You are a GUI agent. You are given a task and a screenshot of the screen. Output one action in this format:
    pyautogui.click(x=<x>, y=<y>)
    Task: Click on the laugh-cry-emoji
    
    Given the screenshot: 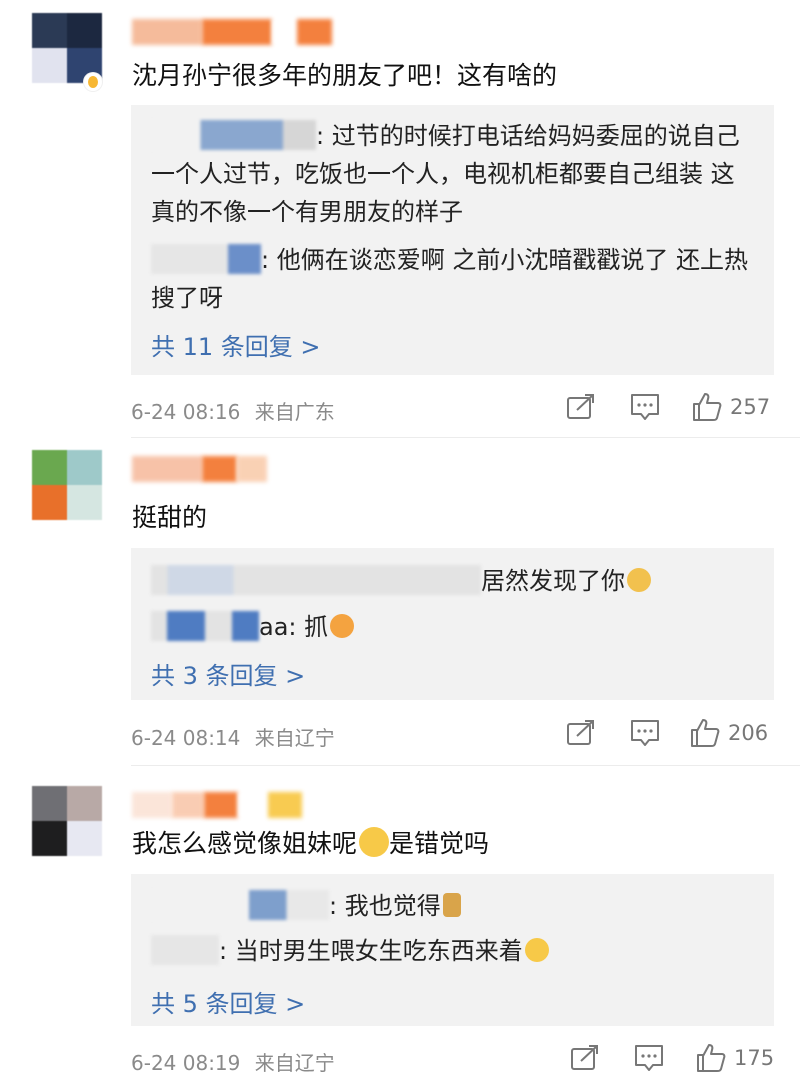 What is the action you would take?
    pyautogui.click(x=536, y=950)
    